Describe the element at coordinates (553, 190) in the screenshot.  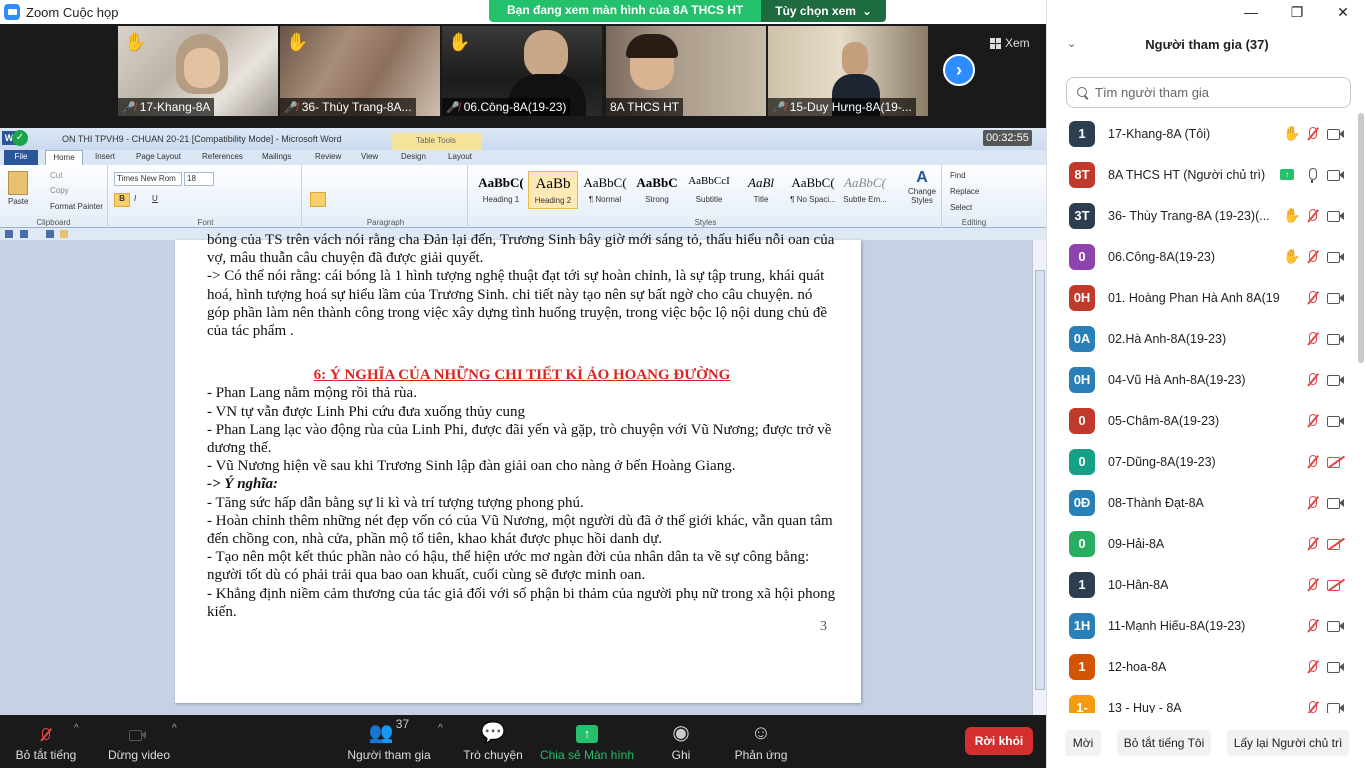
I see `style-heading-2: AaBb Heading 2` at that location.